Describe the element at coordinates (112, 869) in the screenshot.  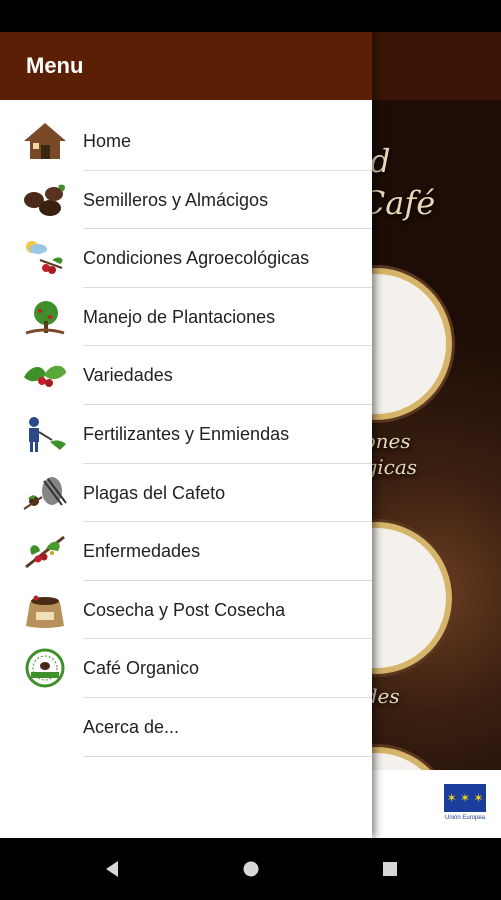
I see `back-icon` at that location.